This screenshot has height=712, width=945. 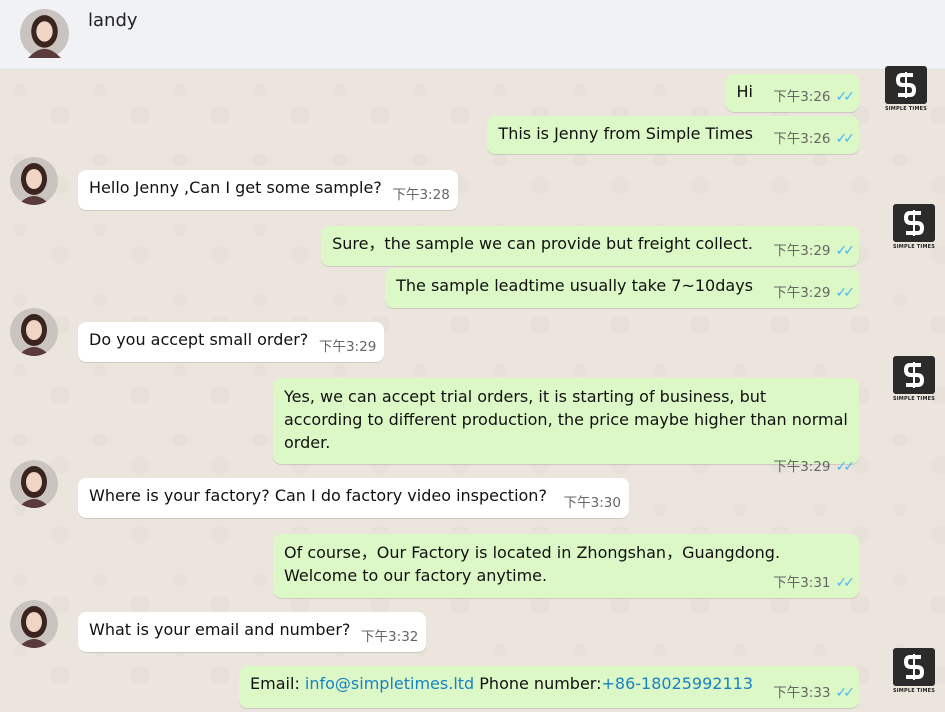 I want to click on message-incoming: Do you accept small order? 下午3:29, so click(x=231, y=342).